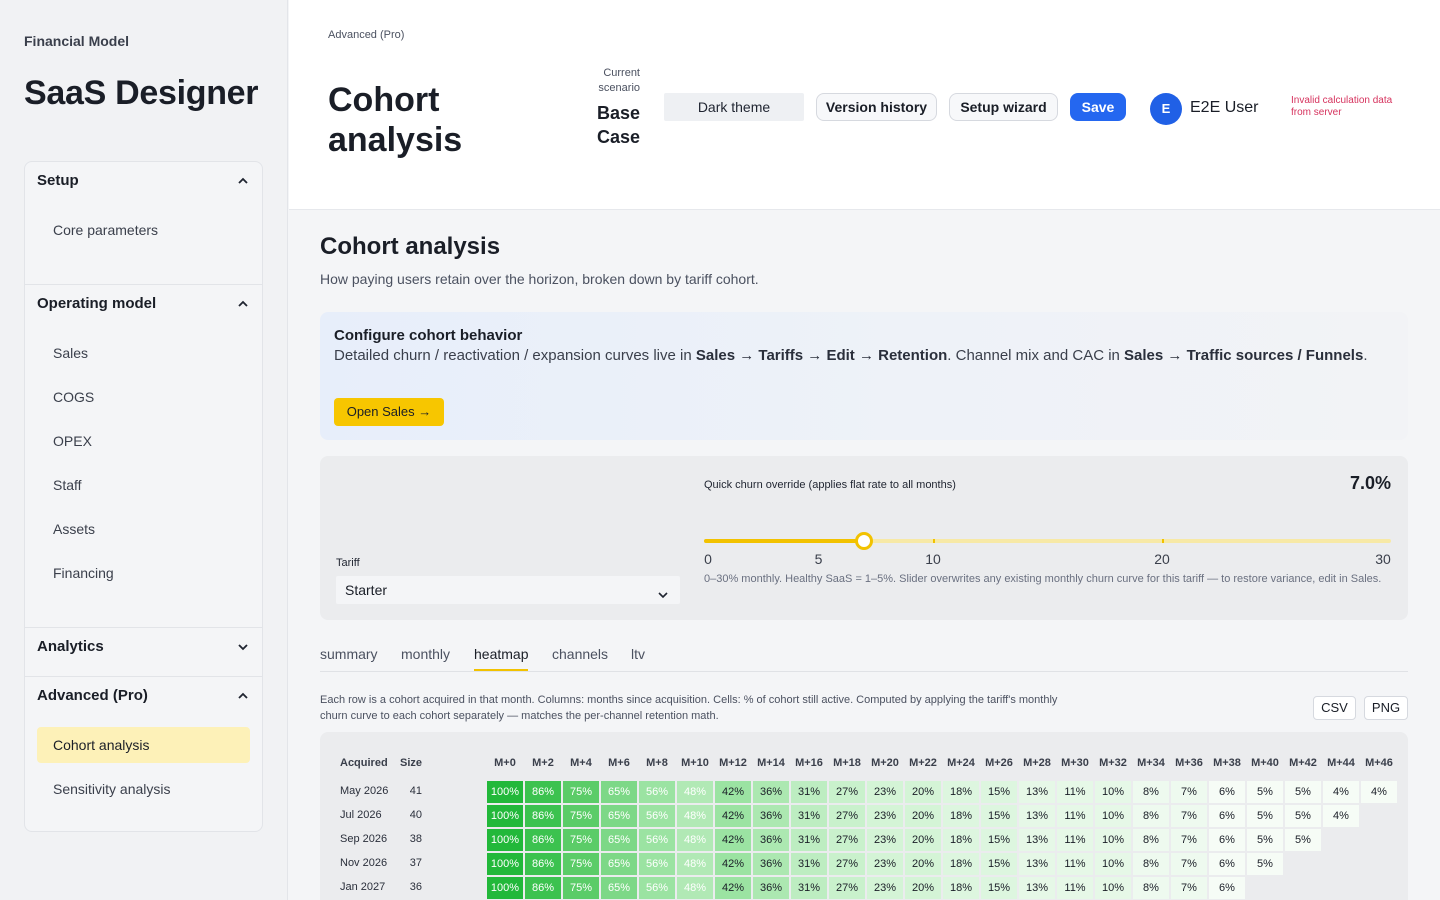 The image size is (1440, 900). I want to click on sidebar-item-cogs: COGS, so click(73, 397).